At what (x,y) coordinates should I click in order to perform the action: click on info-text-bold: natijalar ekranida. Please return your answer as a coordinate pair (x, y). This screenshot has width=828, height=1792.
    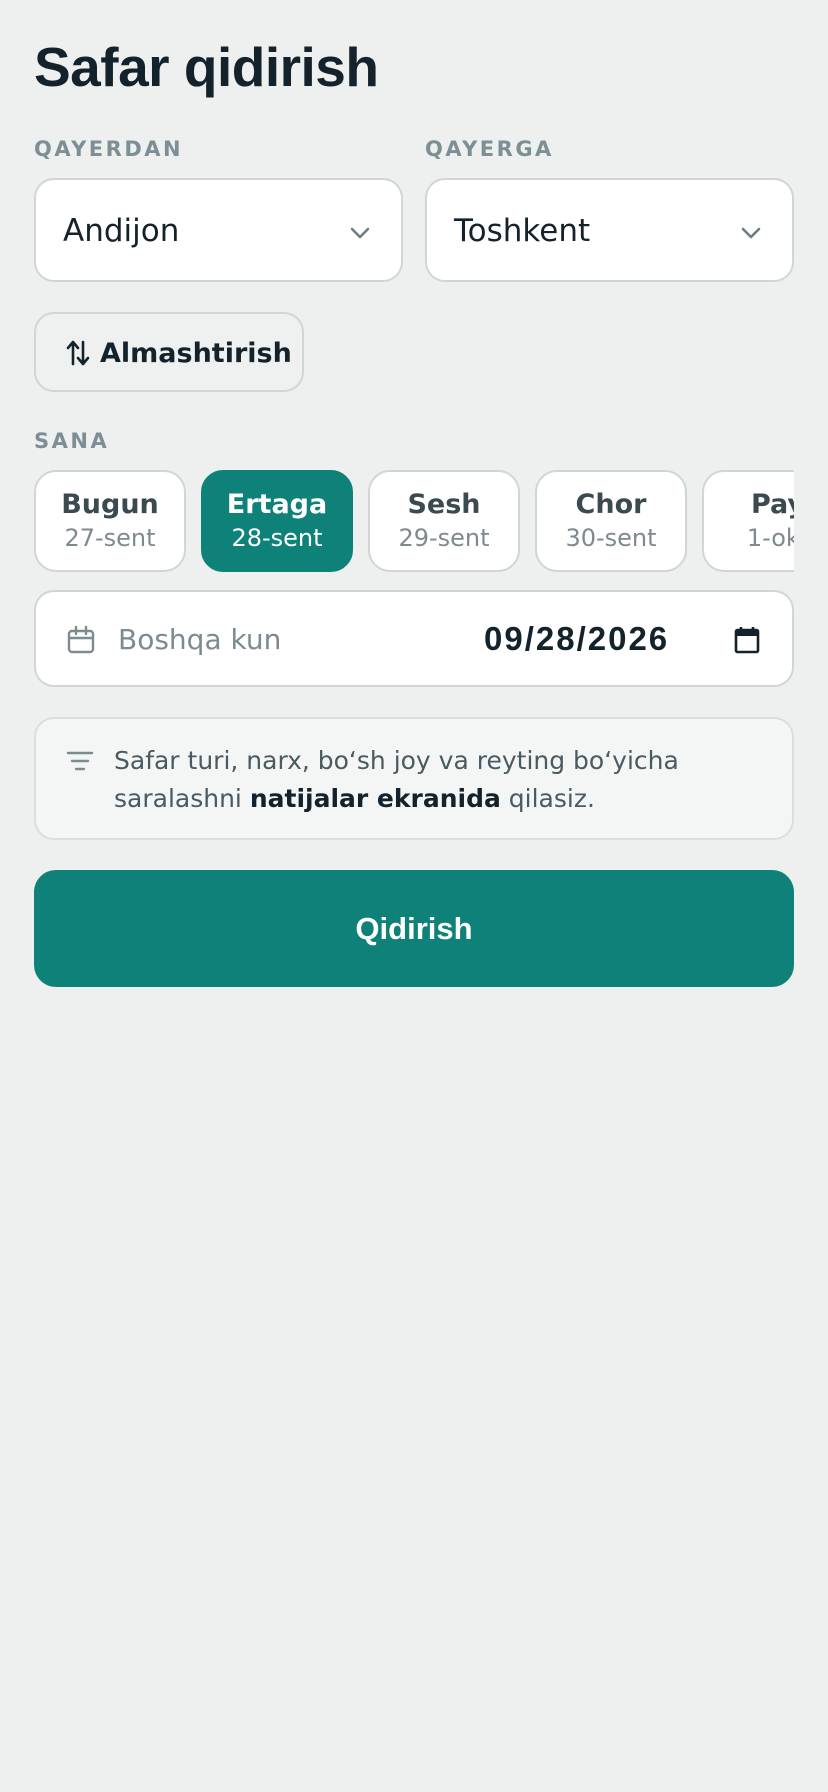
    Looking at the image, I should click on (375, 798).